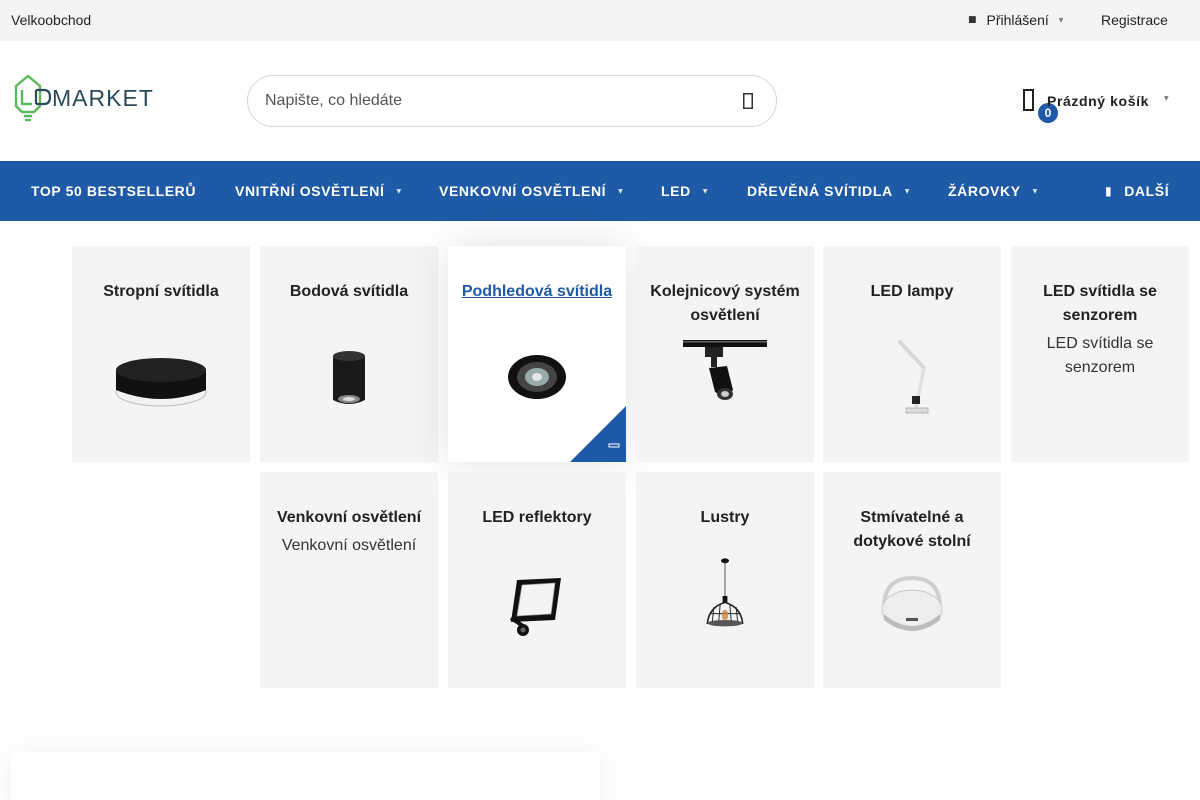 Image resolution: width=1200 pixels, height=800 pixels. What do you see at coordinates (523, 191) in the screenshot?
I see `nav-item-label: VENKOVNÍ OSVĚTLENÍ` at bounding box center [523, 191].